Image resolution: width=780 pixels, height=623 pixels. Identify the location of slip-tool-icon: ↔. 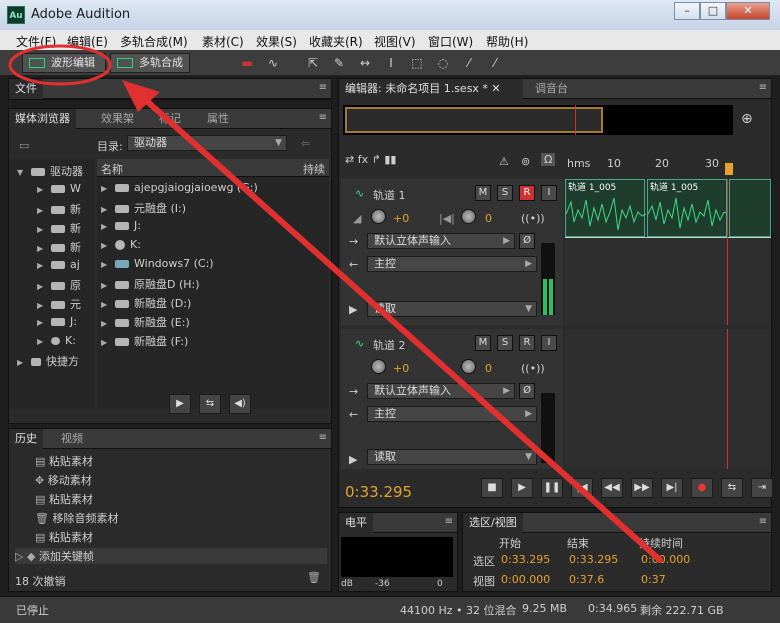
(365, 63).